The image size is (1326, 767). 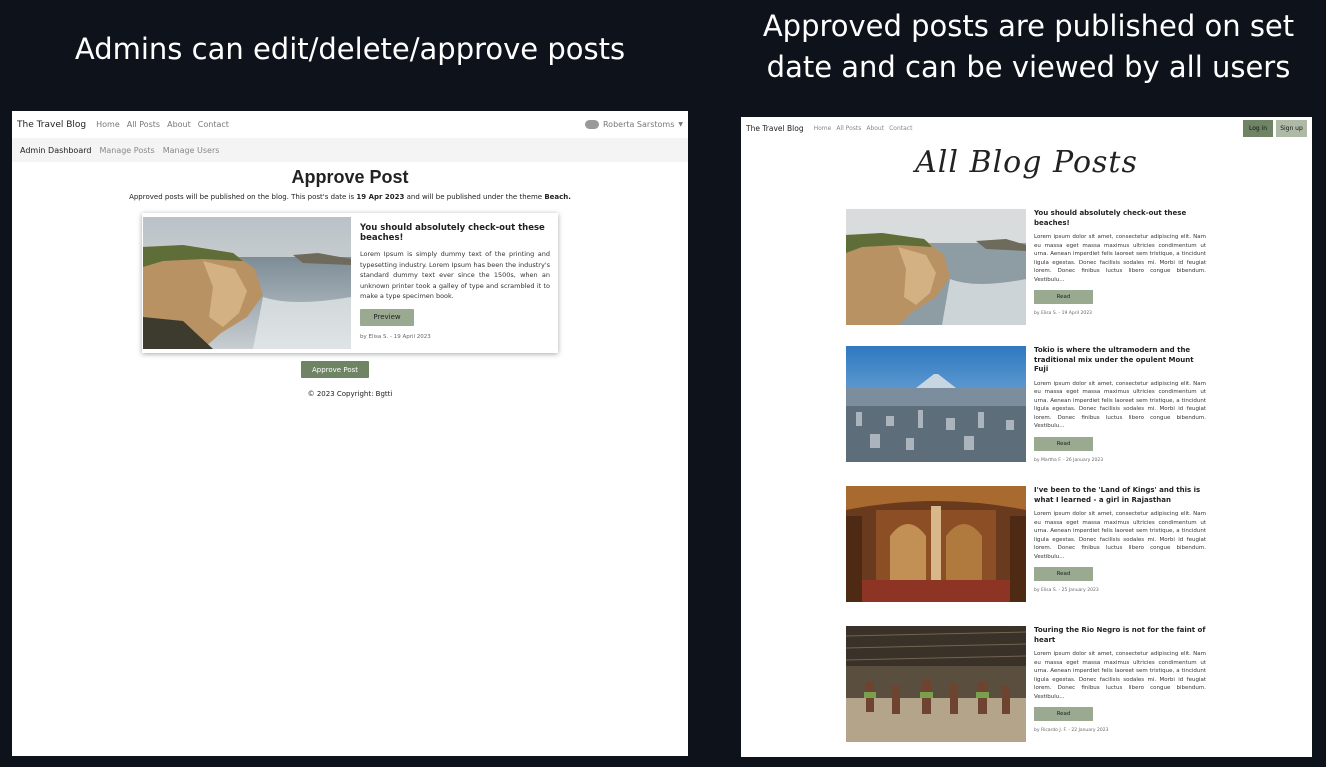 I want to click on preview-button: Preview, so click(x=387, y=317).